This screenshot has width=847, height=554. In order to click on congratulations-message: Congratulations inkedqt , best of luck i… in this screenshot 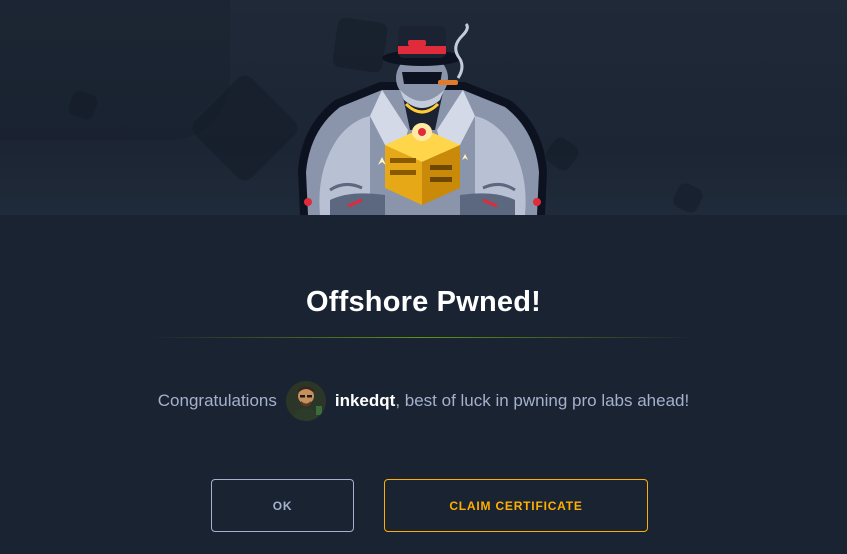, I will do `click(423, 401)`.